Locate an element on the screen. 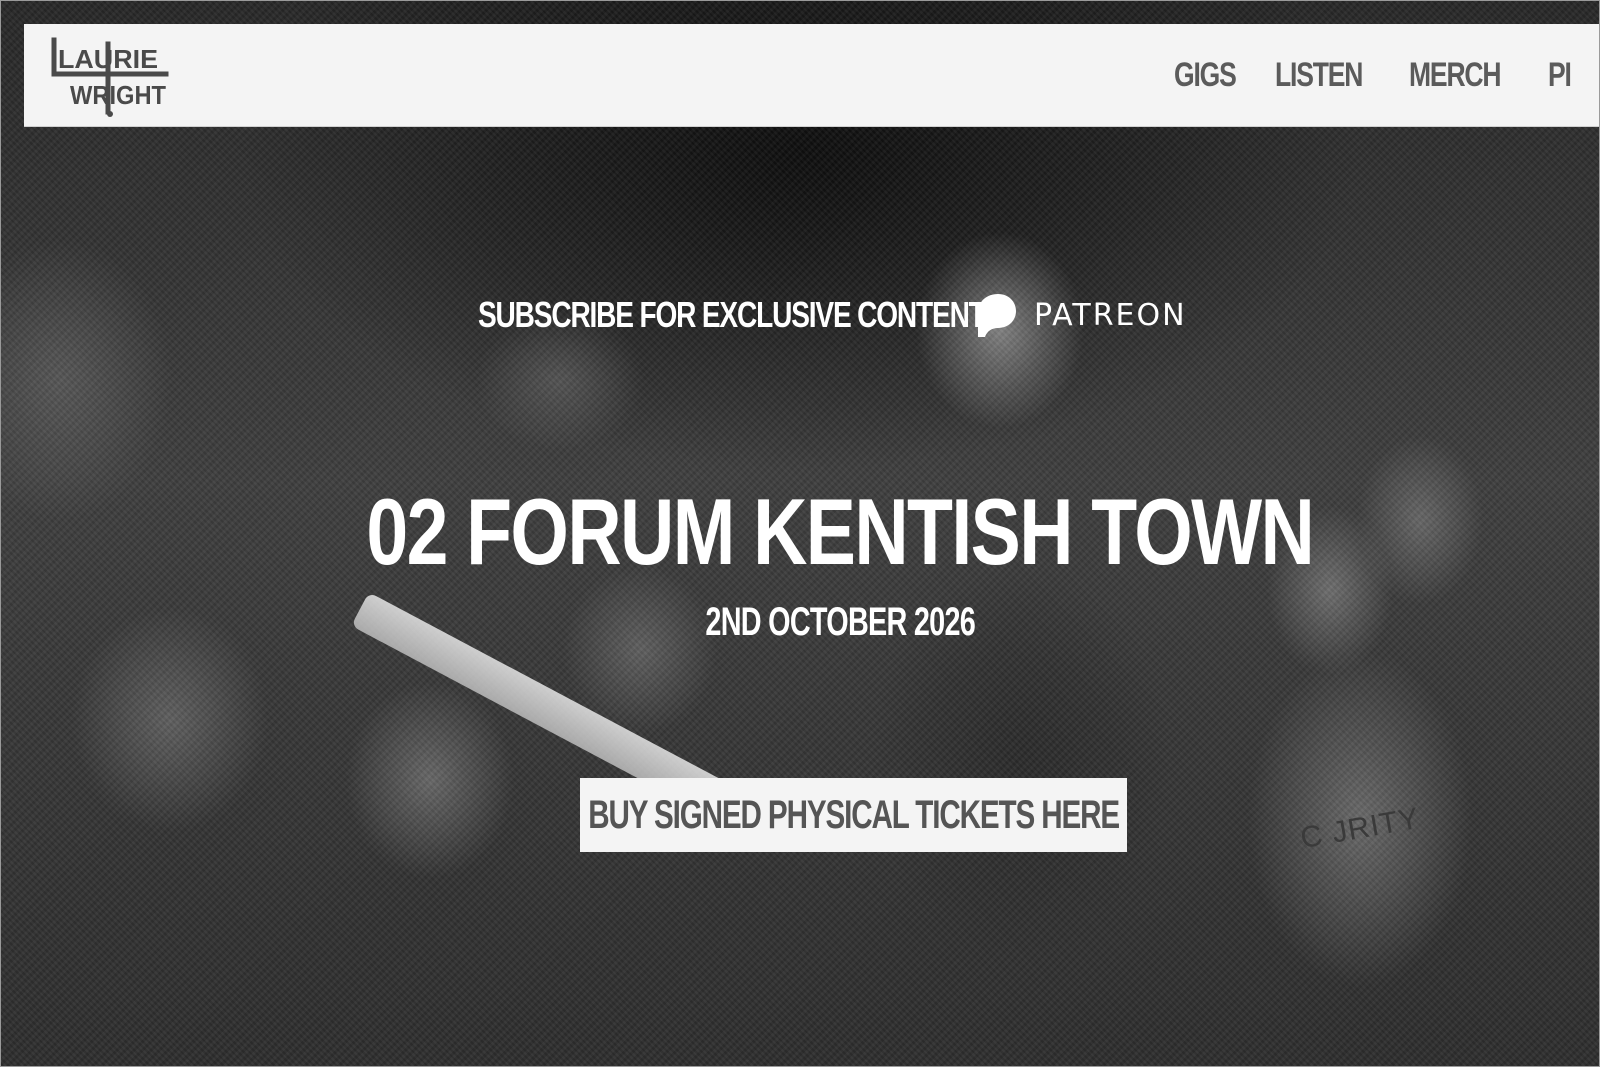 The height and width of the screenshot is (1067, 1600). nav-item-merch: MERCH is located at coordinates (1455, 75).